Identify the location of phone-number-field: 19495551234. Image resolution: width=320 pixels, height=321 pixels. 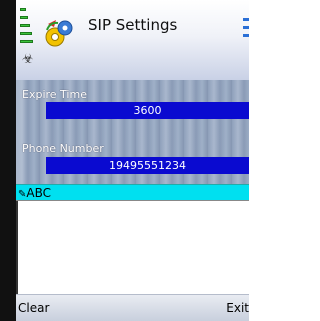
(147, 165).